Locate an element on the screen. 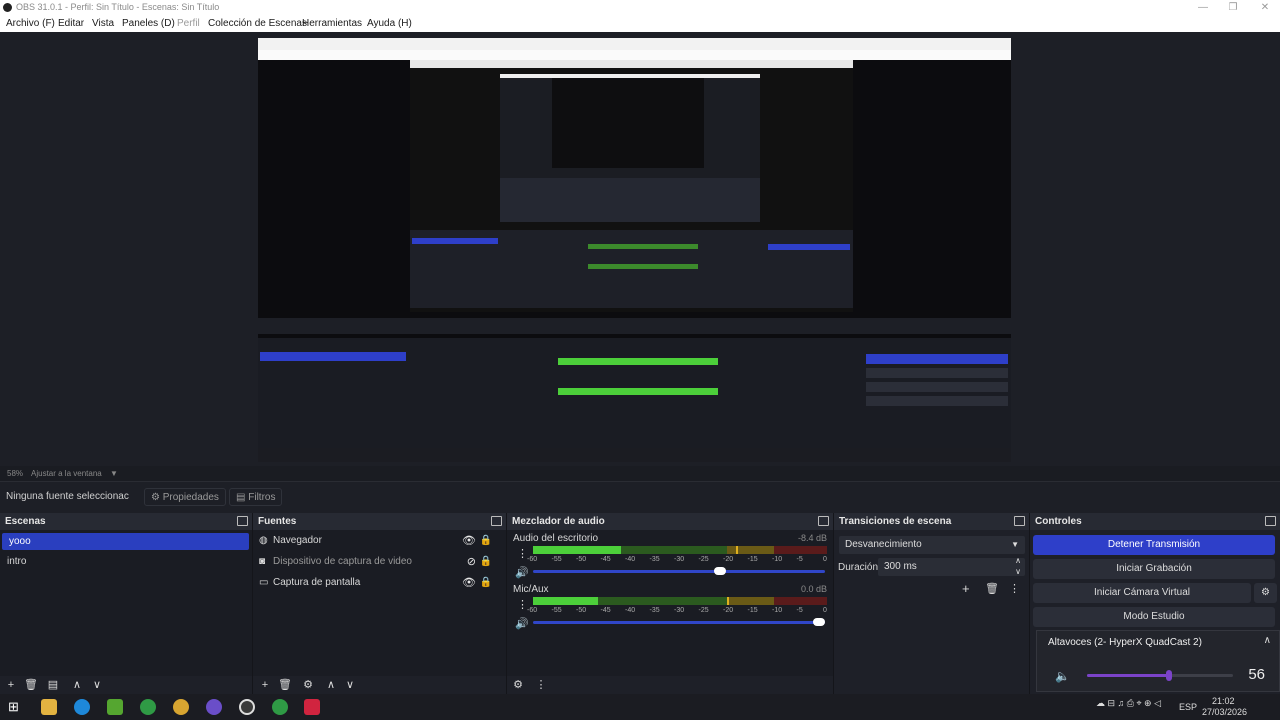 This screenshot has width=1280, height=720. menu-coleccion-escenas: Colección de Escenas is located at coordinates (257, 23).